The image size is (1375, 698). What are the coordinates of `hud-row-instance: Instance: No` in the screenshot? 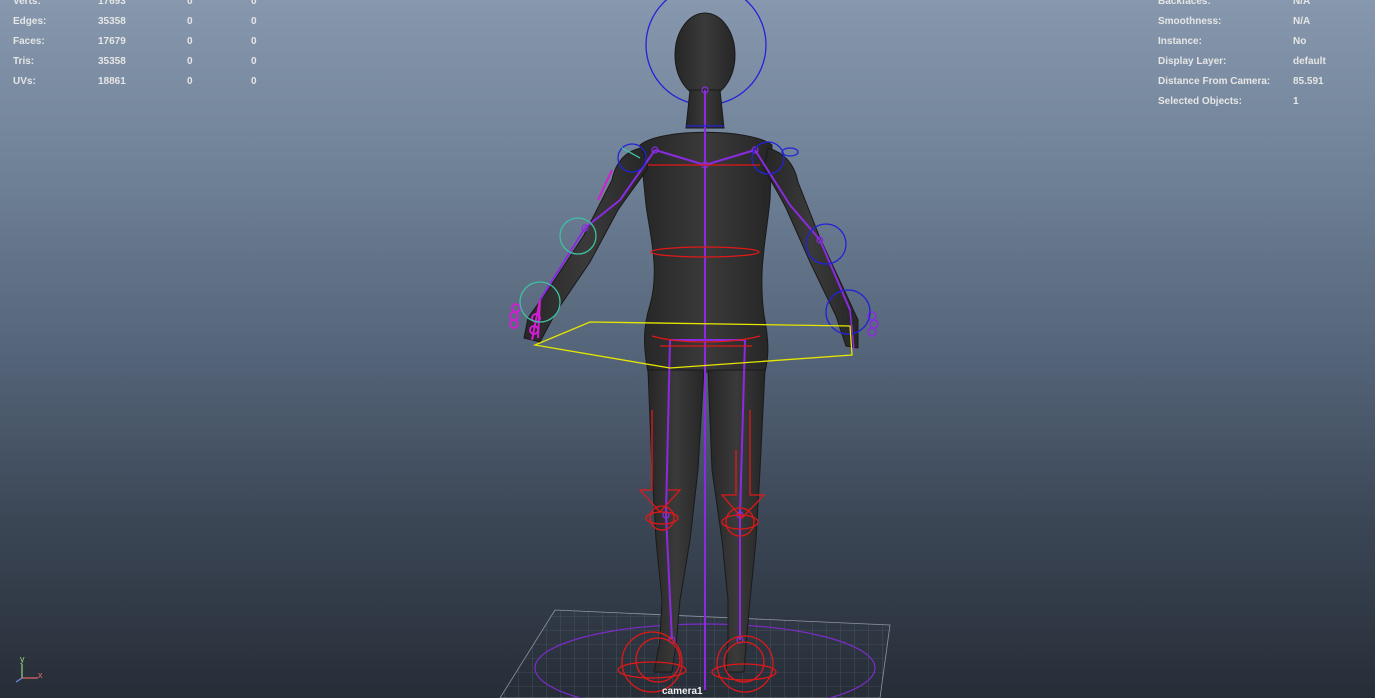 It's located at (1263, 42).